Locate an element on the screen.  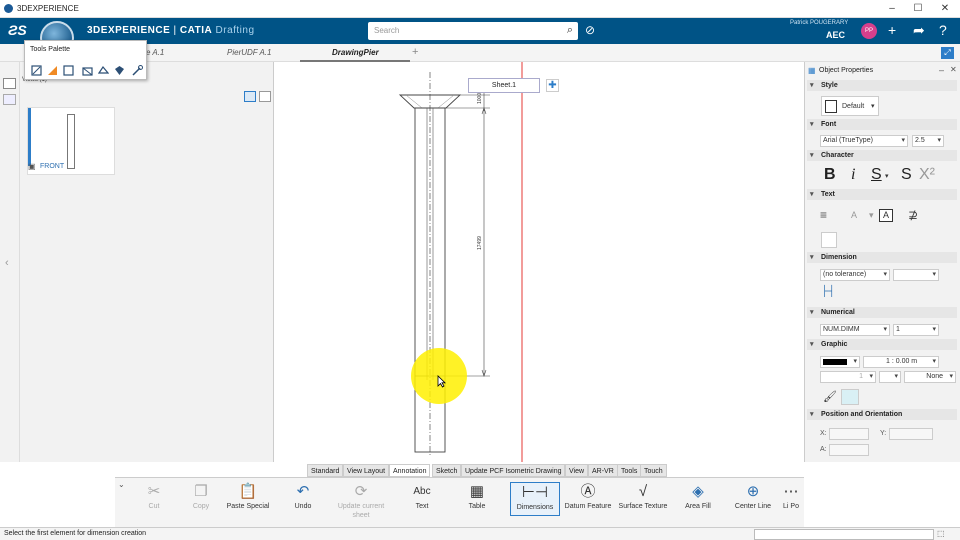
tab-touch: Touch is located at coordinates (653, 470).